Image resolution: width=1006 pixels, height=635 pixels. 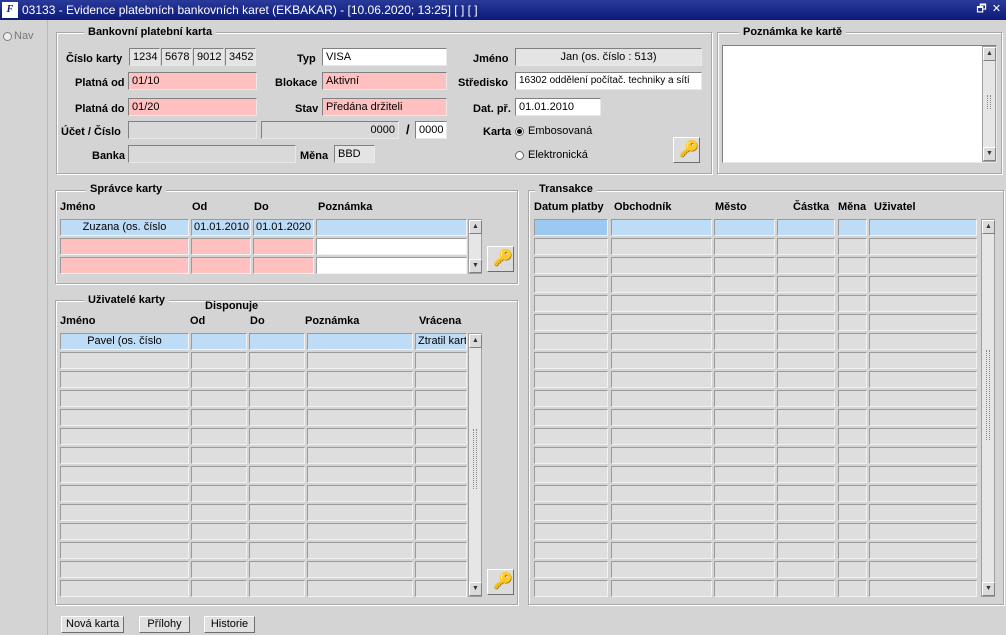 What do you see at coordinates (7, 36) in the screenshot?
I see `nav-radio-icon` at bounding box center [7, 36].